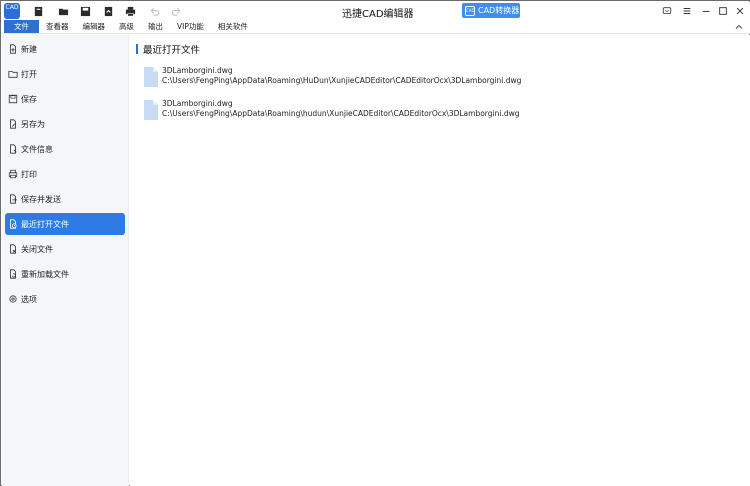 The image size is (750, 486). What do you see at coordinates (12, 149) in the screenshot?
I see `file-info-icon` at bounding box center [12, 149].